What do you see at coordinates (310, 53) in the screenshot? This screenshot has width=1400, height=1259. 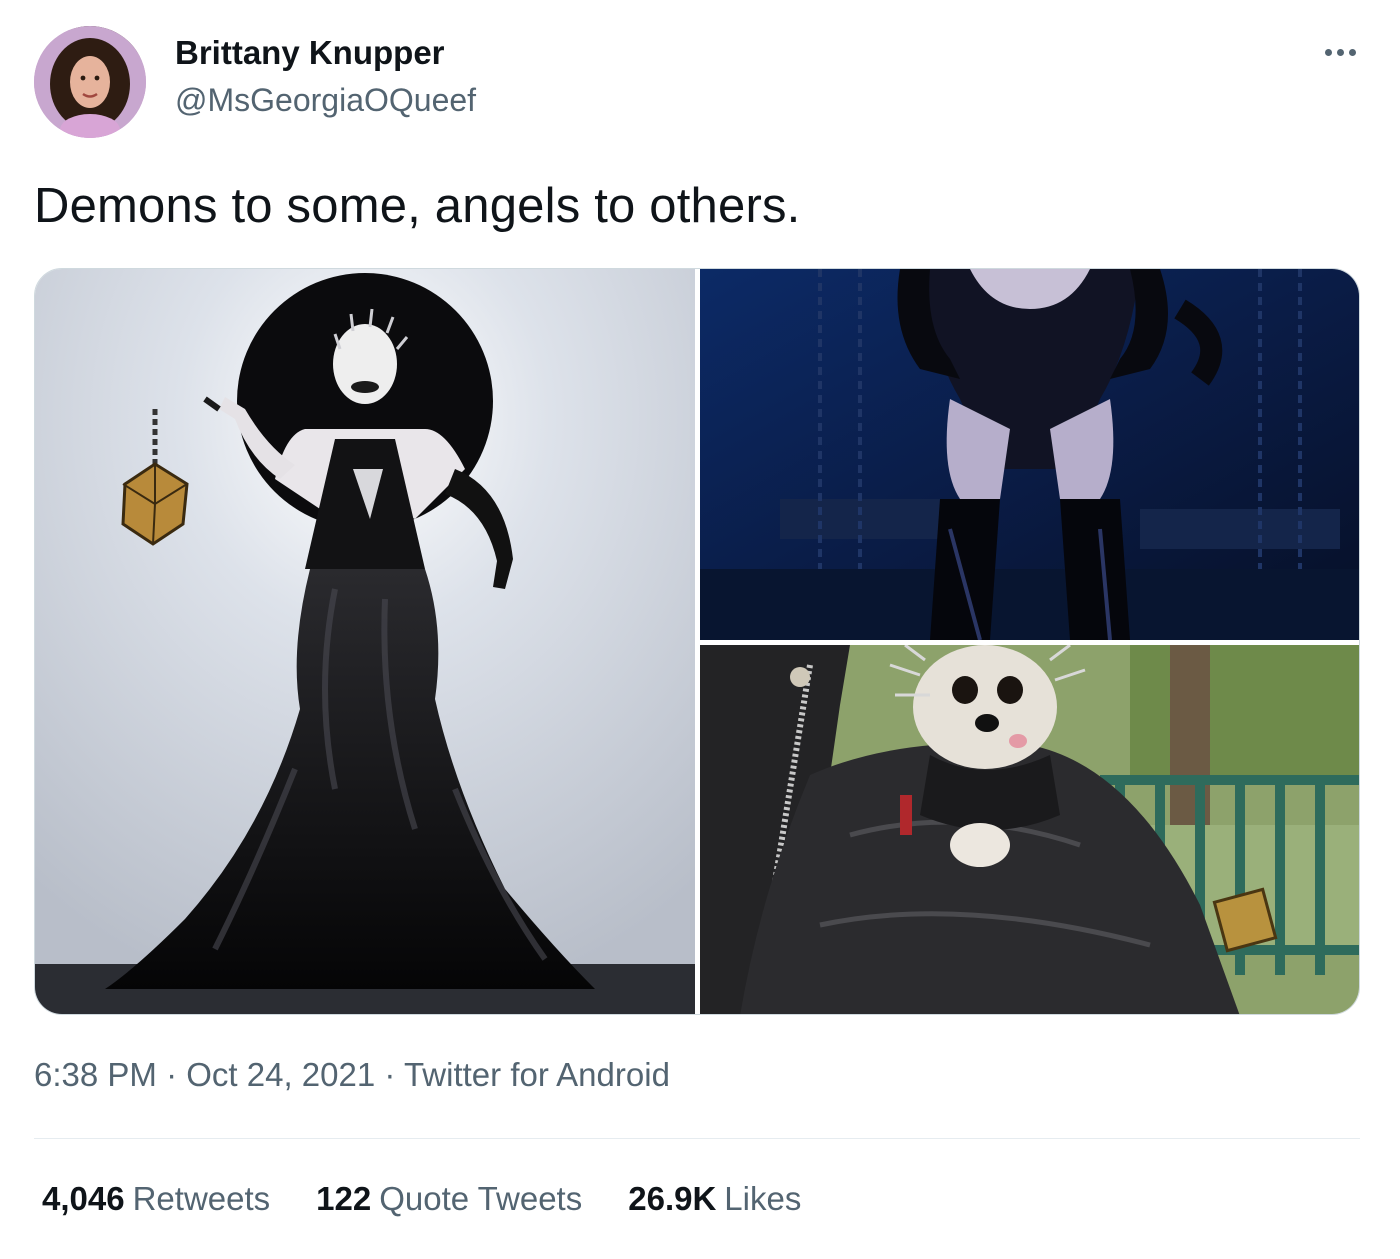 I see `author-display-name: Brittany Knupper` at bounding box center [310, 53].